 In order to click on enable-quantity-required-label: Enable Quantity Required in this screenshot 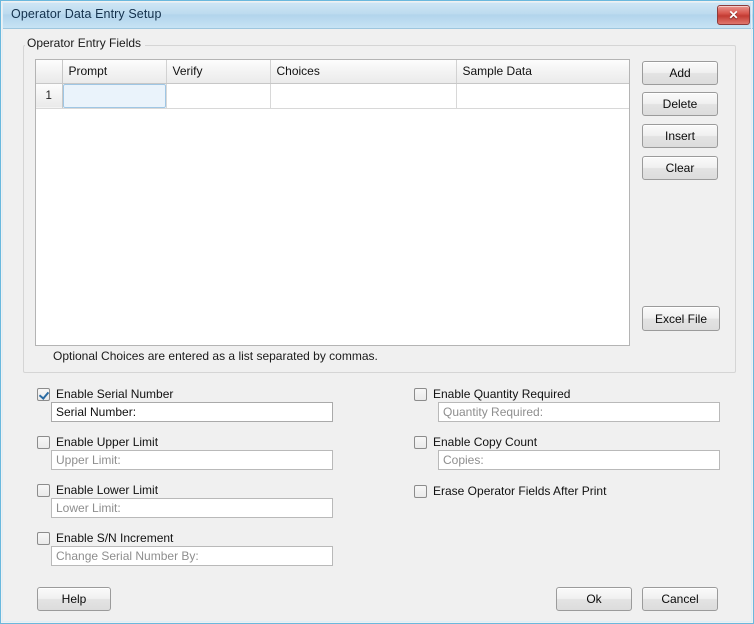, I will do `click(502, 394)`.